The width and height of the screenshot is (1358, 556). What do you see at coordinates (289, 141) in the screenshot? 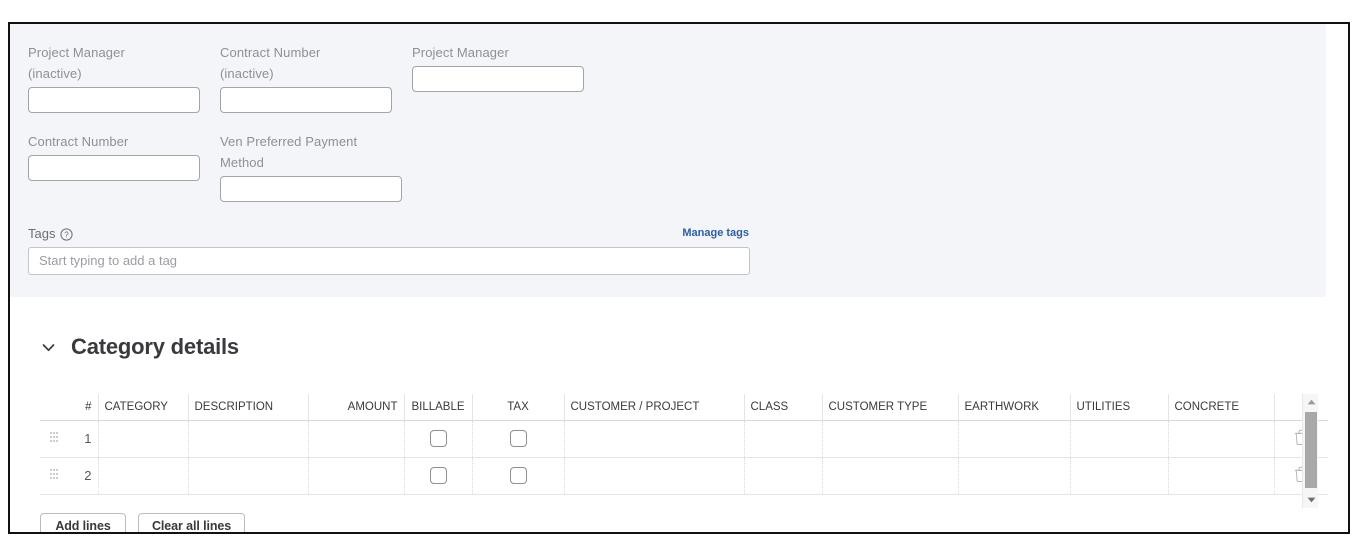
I see `field-label: Ven Preferred Payment` at bounding box center [289, 141].